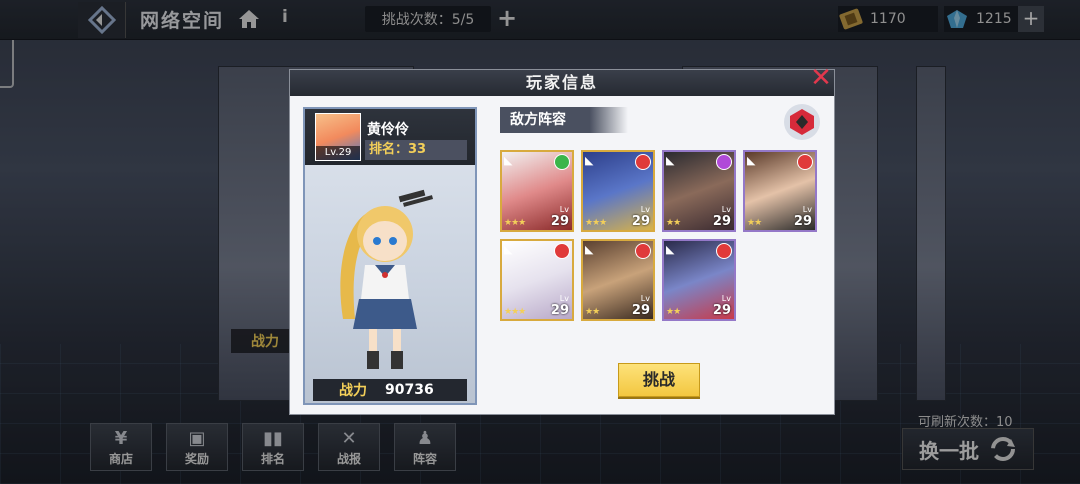 The width and height of the screenshot is (1080, 484). Describe the element at coordinates (387, 279) in the screenshot. I see `player-character-figure` at that location.